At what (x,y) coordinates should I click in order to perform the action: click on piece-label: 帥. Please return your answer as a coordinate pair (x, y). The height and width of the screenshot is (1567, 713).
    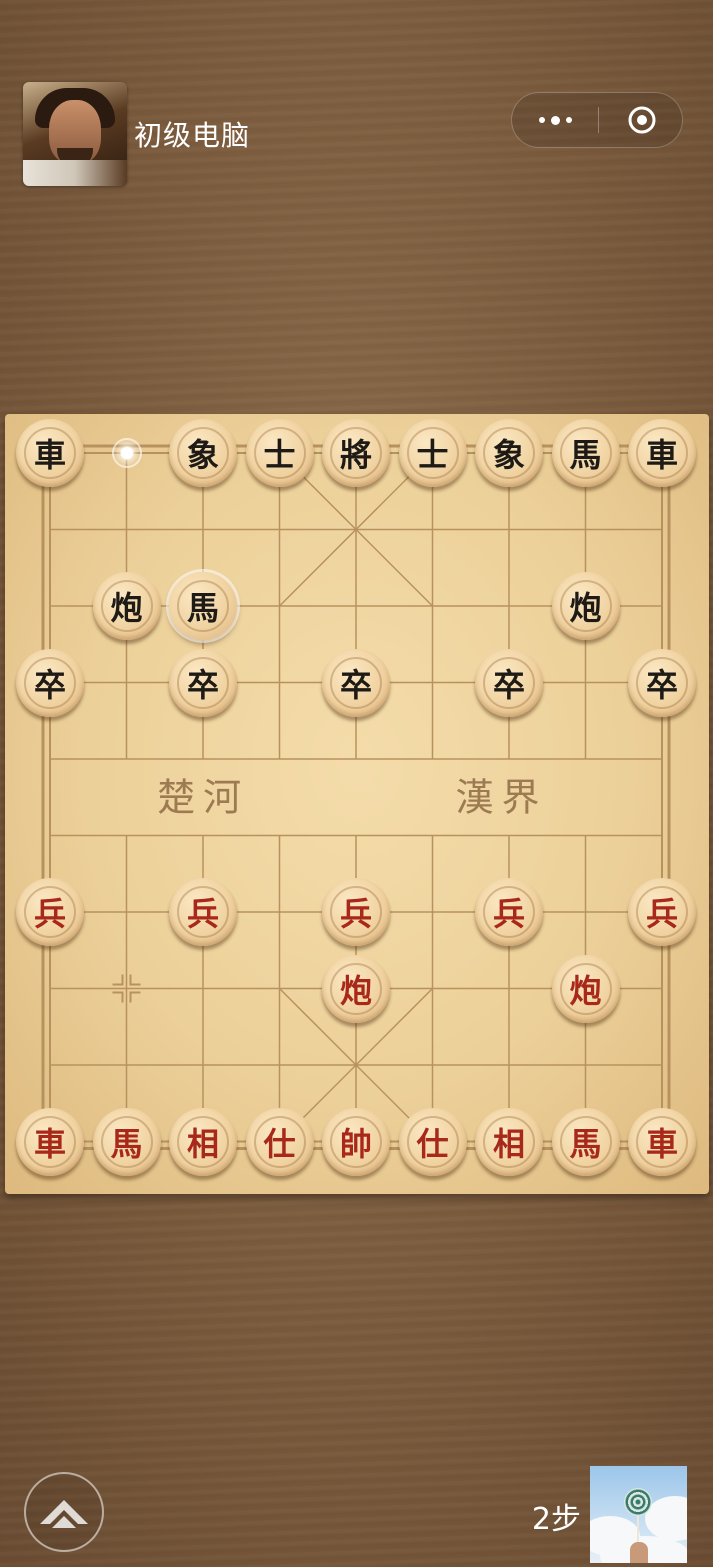
    Looking at the image, I should click on (356, 1141).